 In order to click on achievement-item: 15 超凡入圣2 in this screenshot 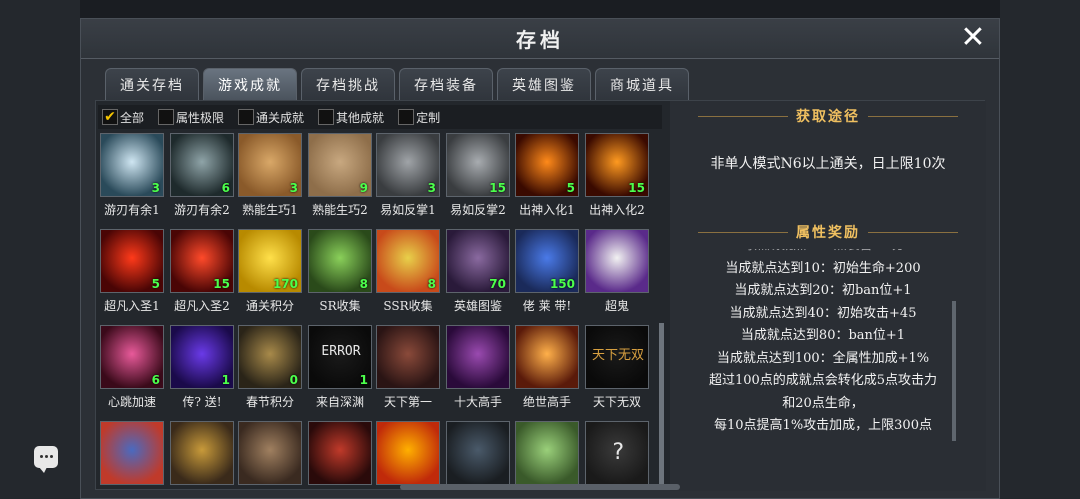, I will do `click(203, 277)`.